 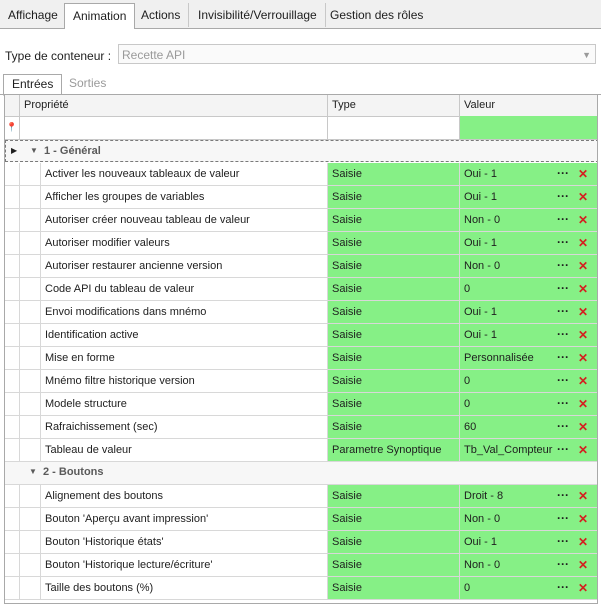 What do you see at coordinates (184, 335) in the screenshot?
I see `property-cell: Identification active` at bounding box center [184, 335].